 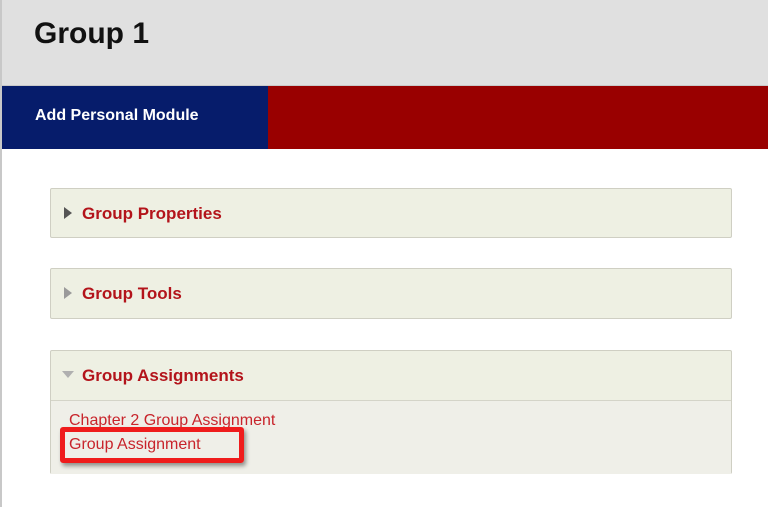 I want to click on add-personal-module-tab: Add Personal Module, so click(x=135, y=117).